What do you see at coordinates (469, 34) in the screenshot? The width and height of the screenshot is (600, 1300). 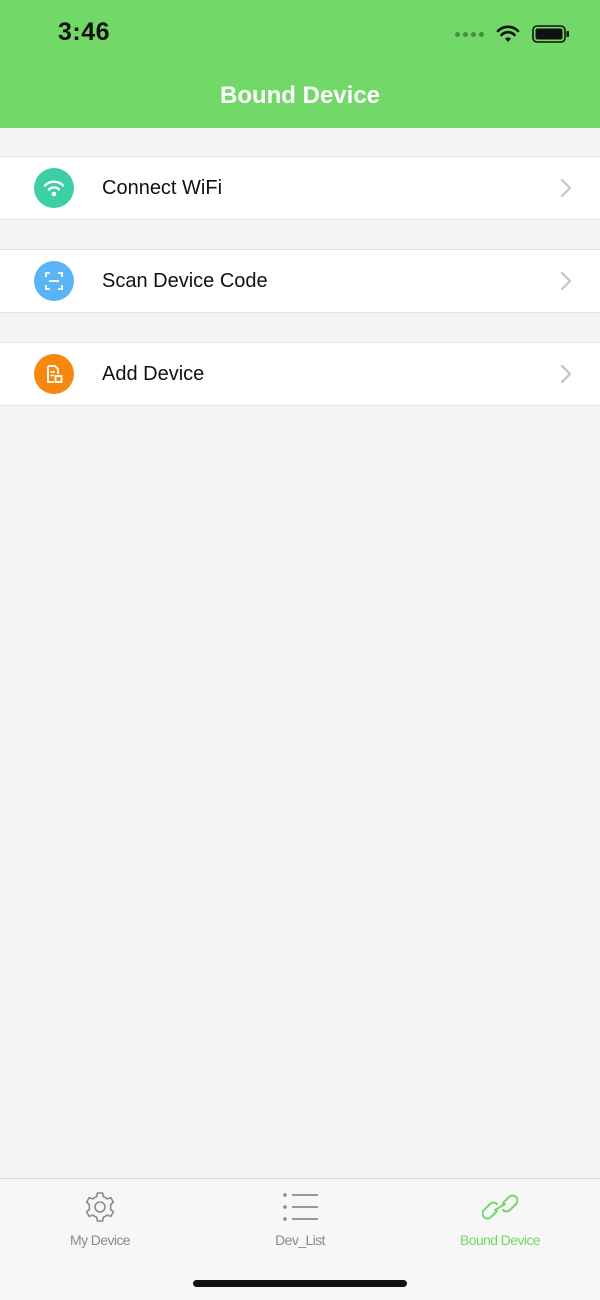 I see `signal-icon` at bounding box center [469, 34].